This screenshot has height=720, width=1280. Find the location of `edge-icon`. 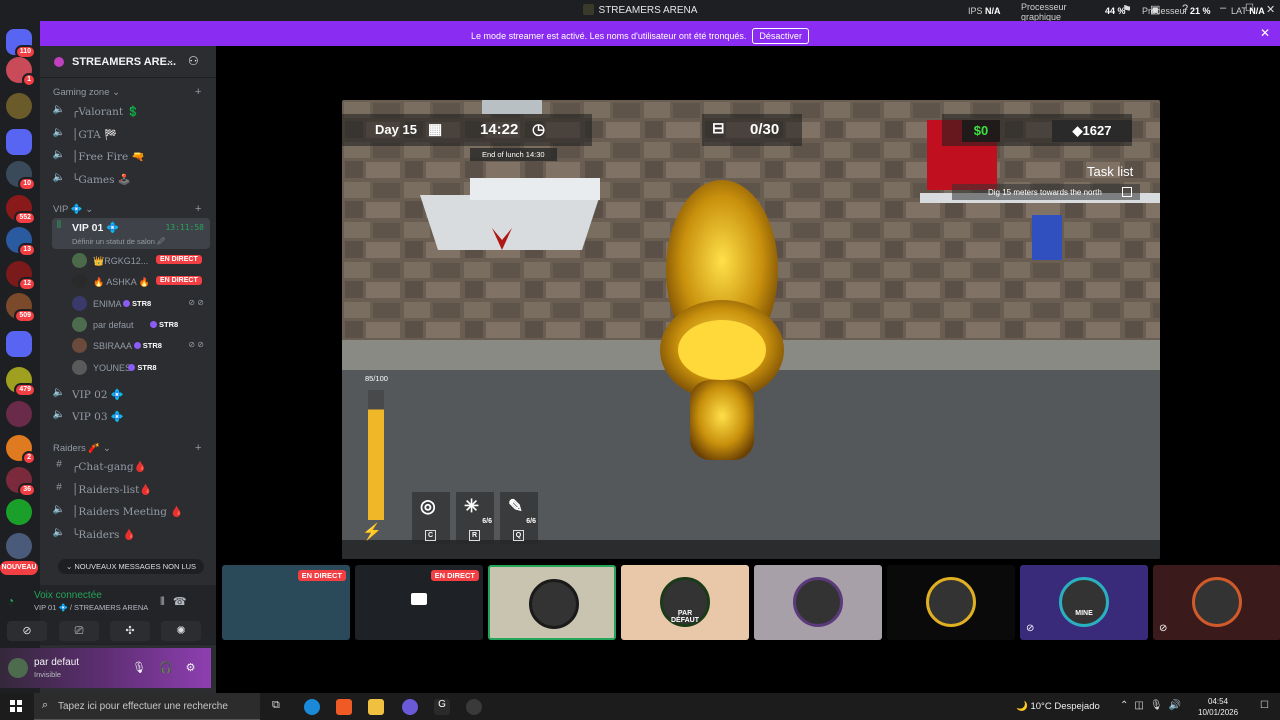

edge-icon is located at coordinates (312, 707).